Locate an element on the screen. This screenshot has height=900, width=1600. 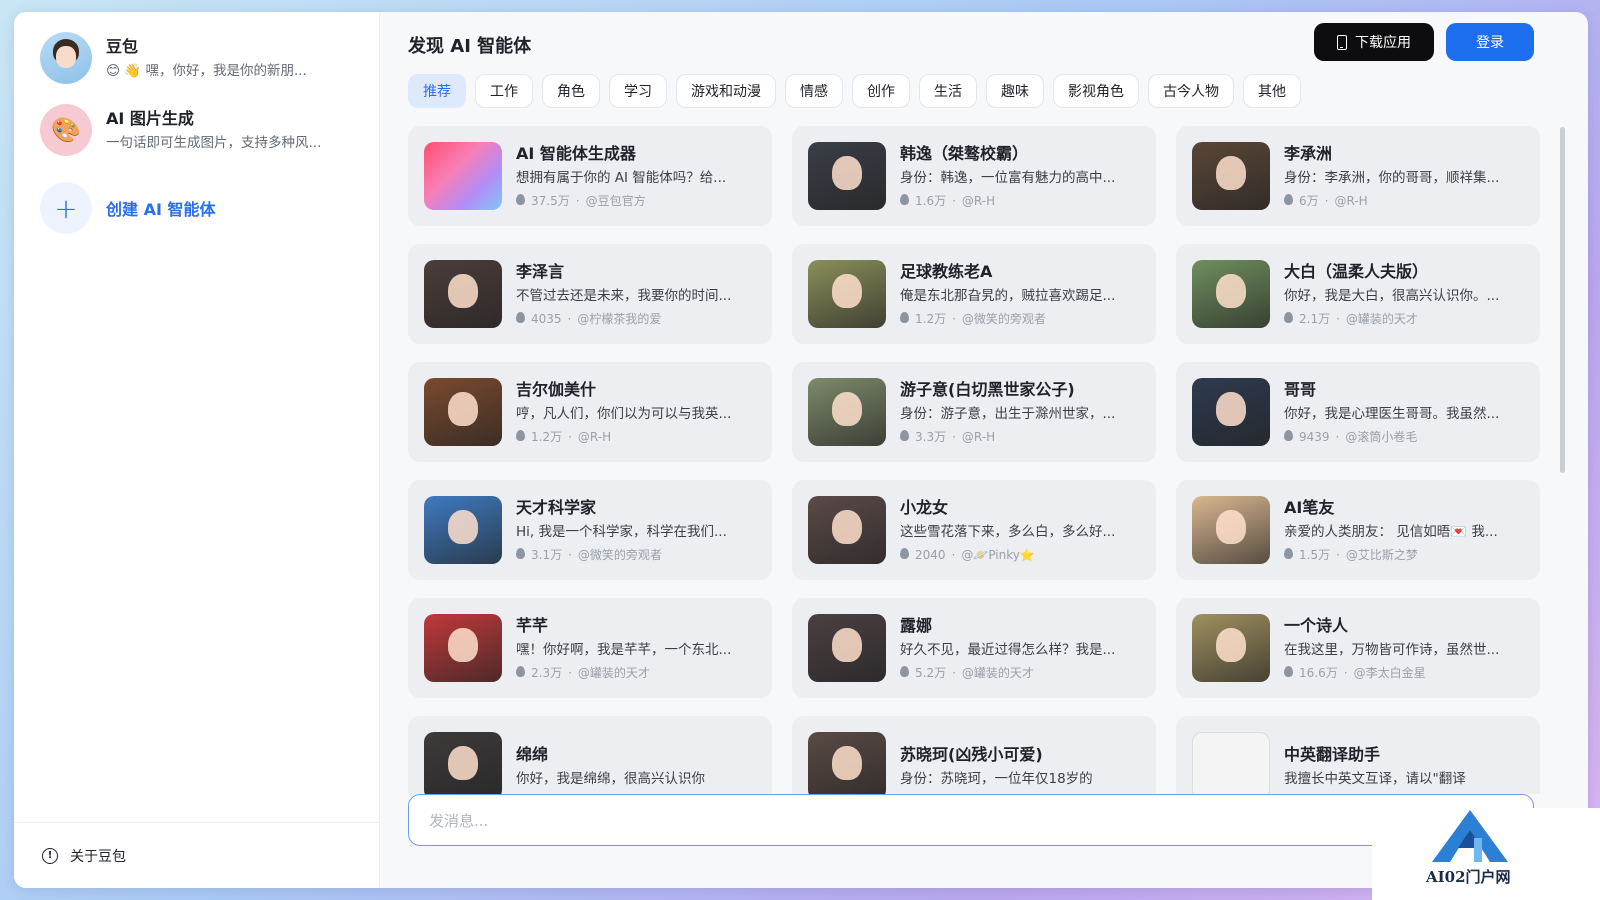
download-app-button: 下载应用 is located at coordinates (1374, 42).